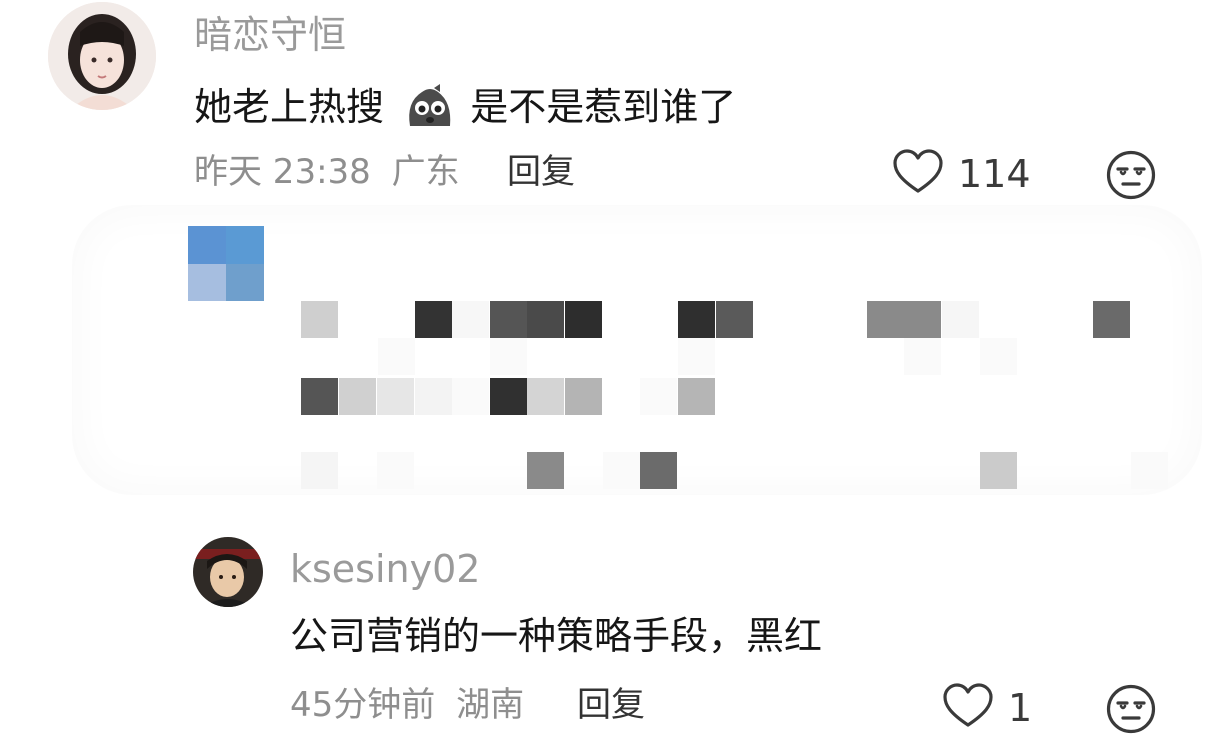 The height and width of the screenshot is (752, 1206). I want to click on timestamp: 45分钟前, so click(363, 705).